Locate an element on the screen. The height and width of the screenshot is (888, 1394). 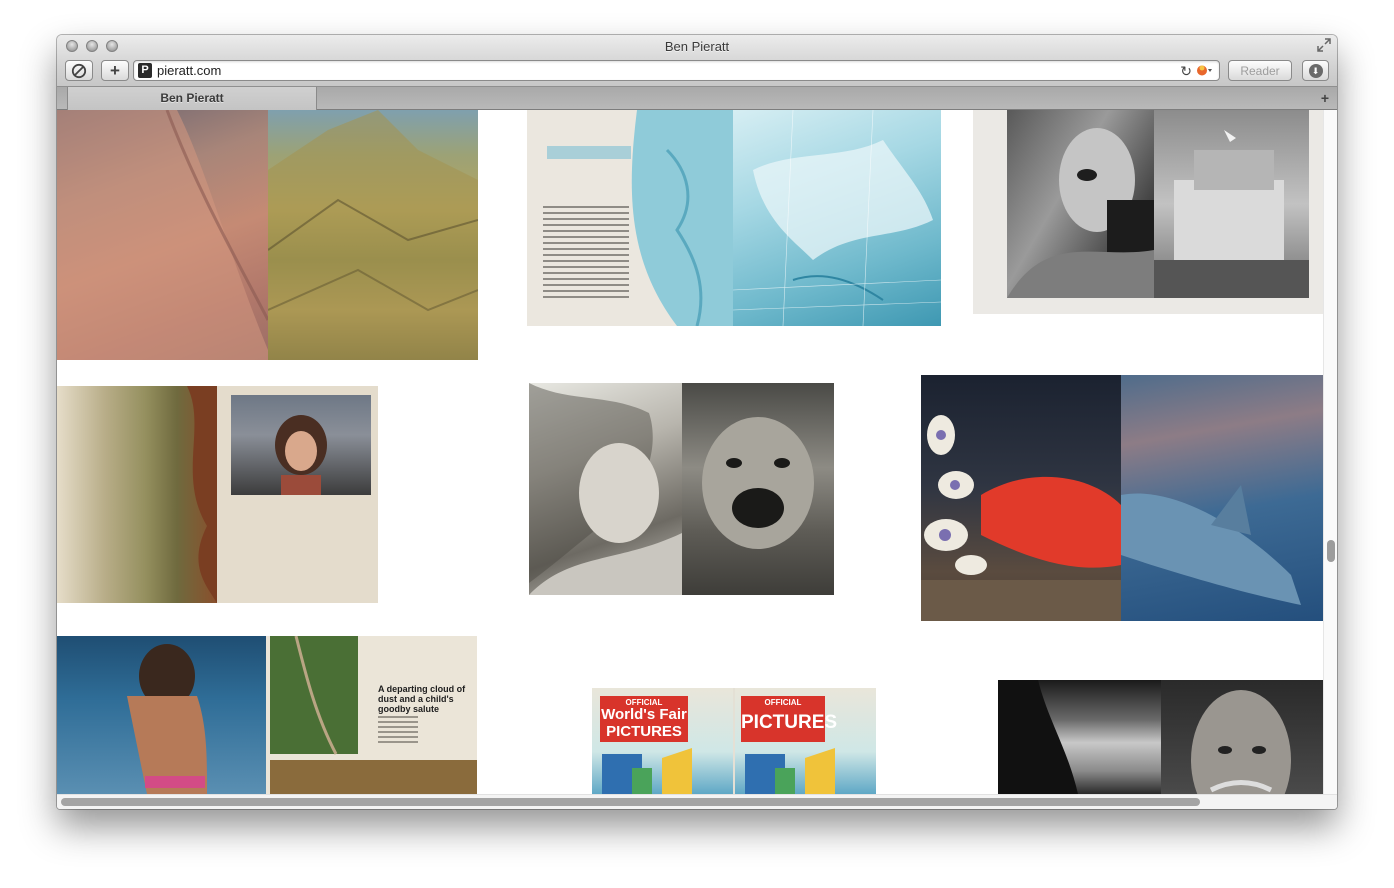
collage-clouds-man is located at coordinates (1160, 737).